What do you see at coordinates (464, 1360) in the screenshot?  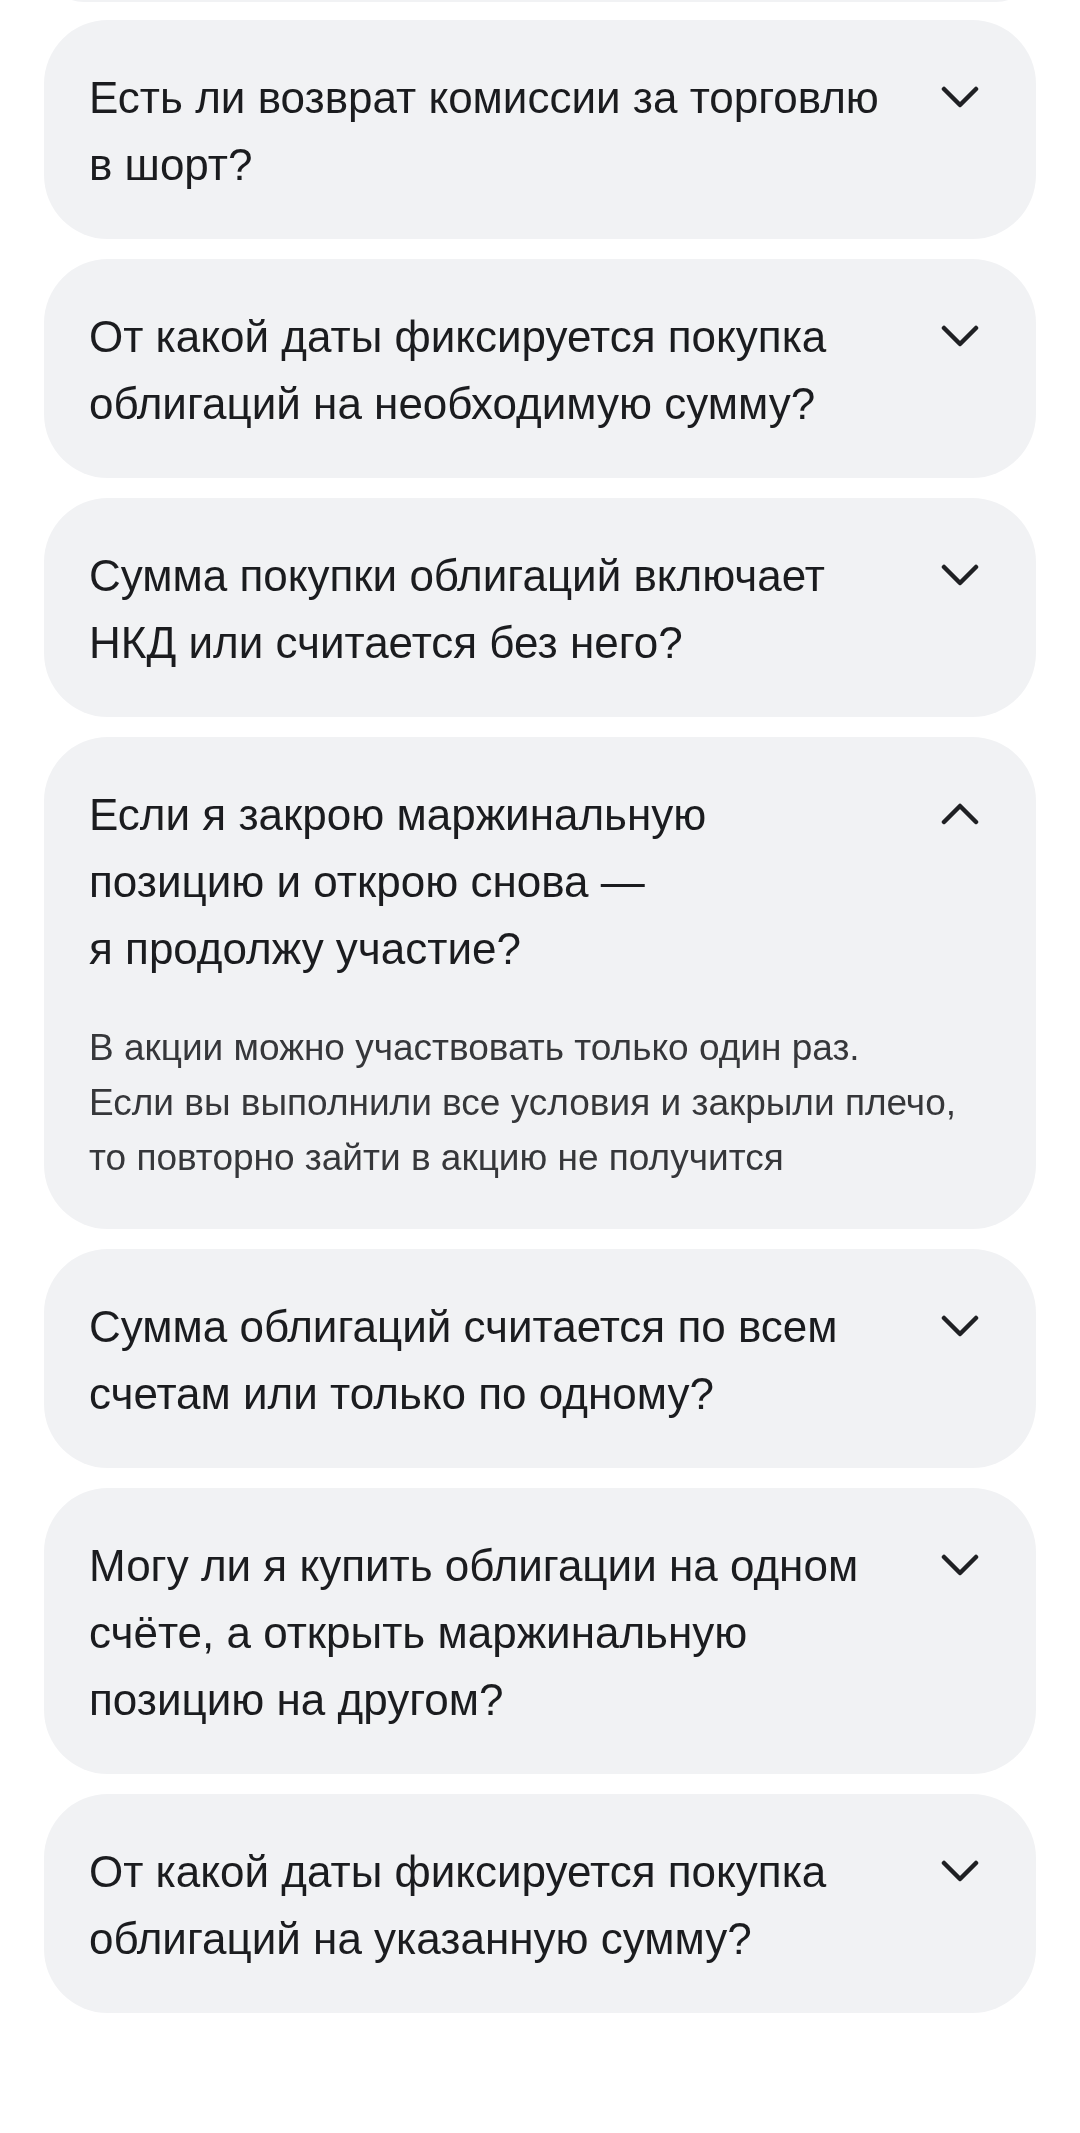 I see `question-text: Сумма облигаций считается по всем счетам или только по одному?` at bounding box center [464, 1360].